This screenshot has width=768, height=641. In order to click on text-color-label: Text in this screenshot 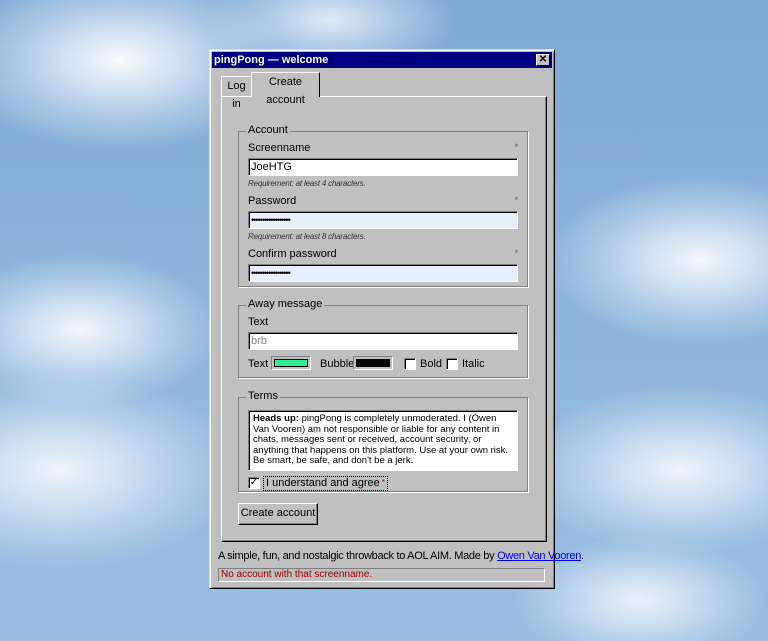, I will do `click(258, 364)`.